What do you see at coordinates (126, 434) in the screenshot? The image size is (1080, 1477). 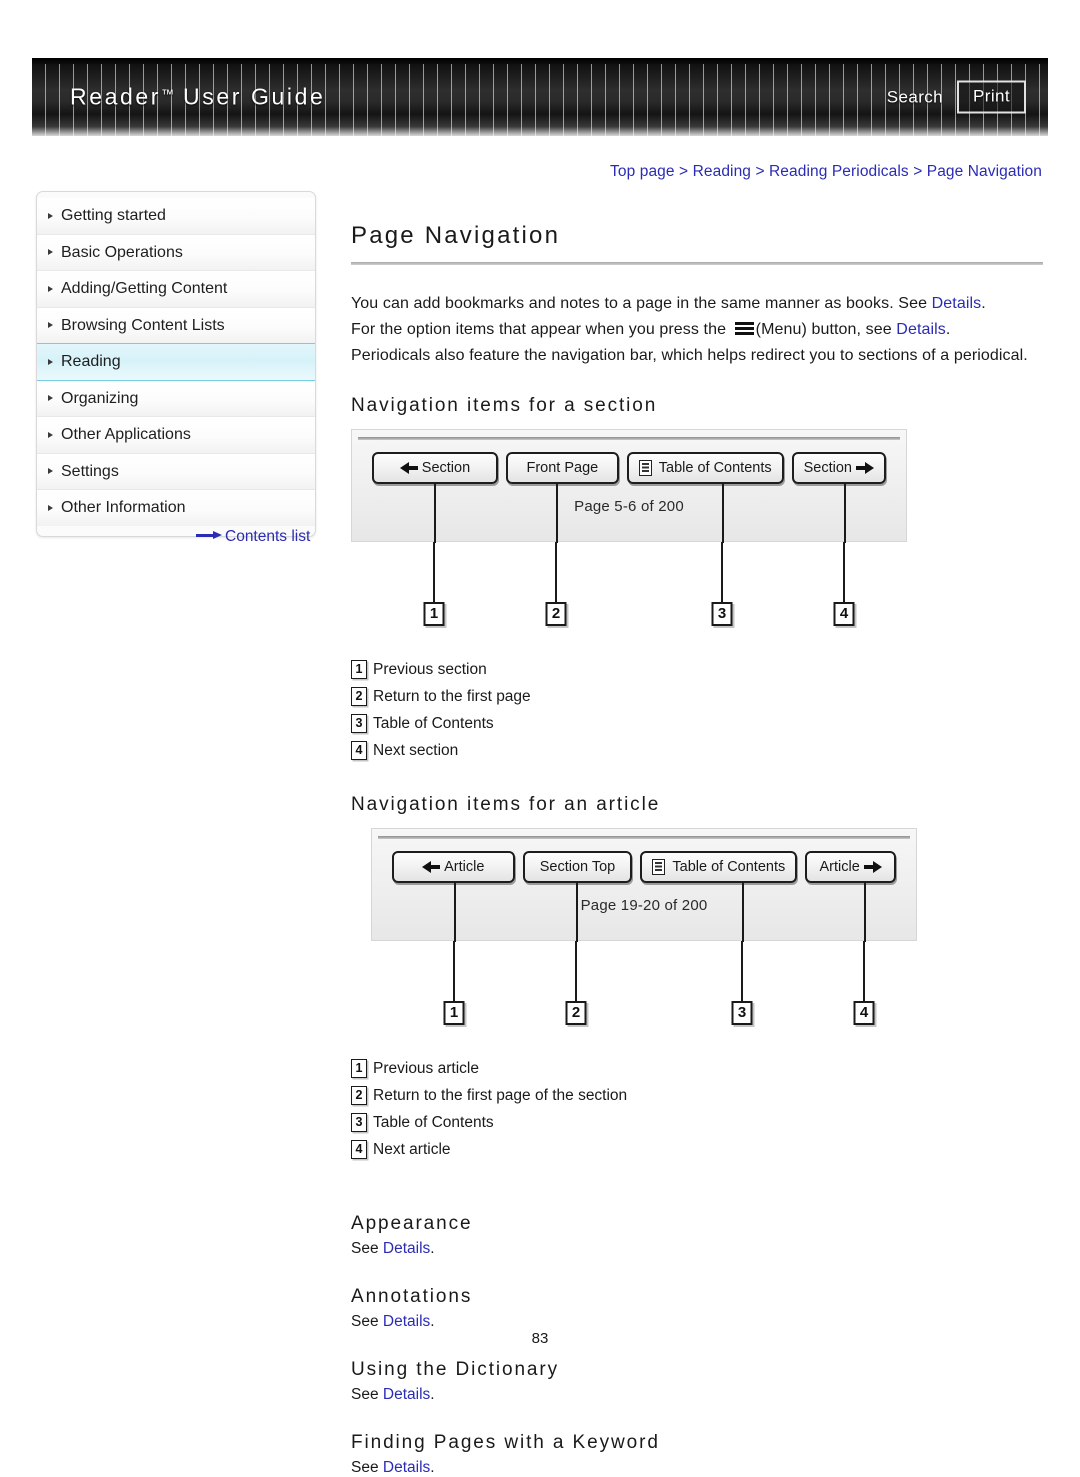 I see `sidebar-item-label: Other Applications` at bounding box center [126, 434].